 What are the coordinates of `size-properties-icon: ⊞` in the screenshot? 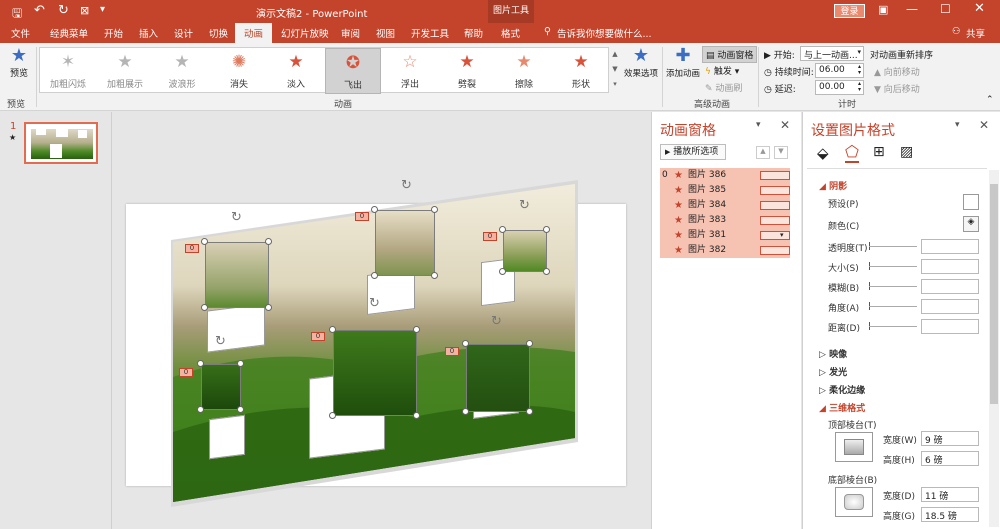 It's located at (879, 152).